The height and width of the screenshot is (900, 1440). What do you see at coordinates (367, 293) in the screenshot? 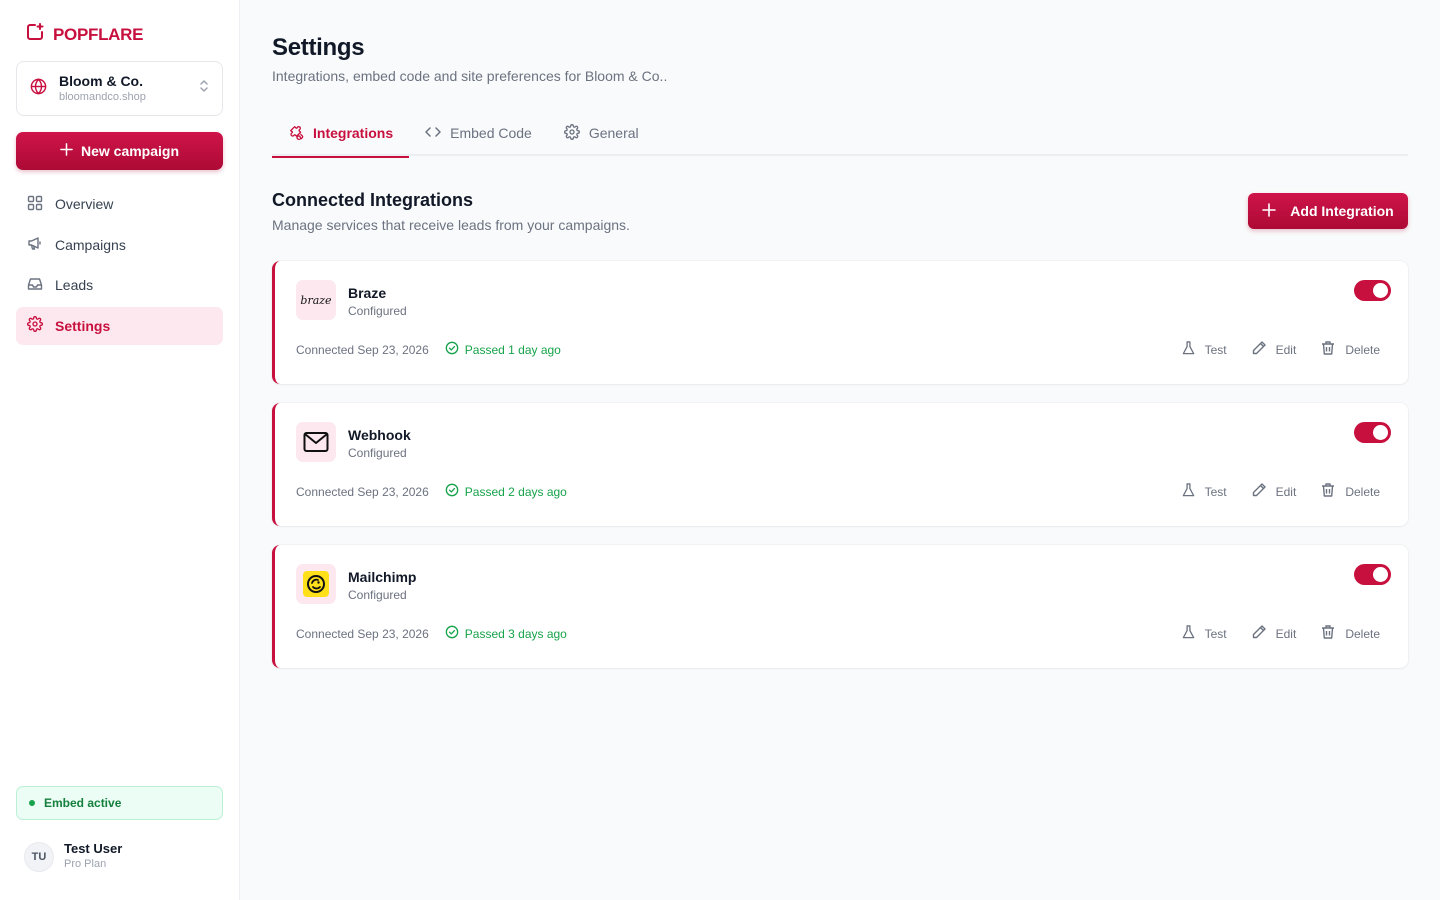
I see `integration-name: Braze` at bounding box center [367, 293].